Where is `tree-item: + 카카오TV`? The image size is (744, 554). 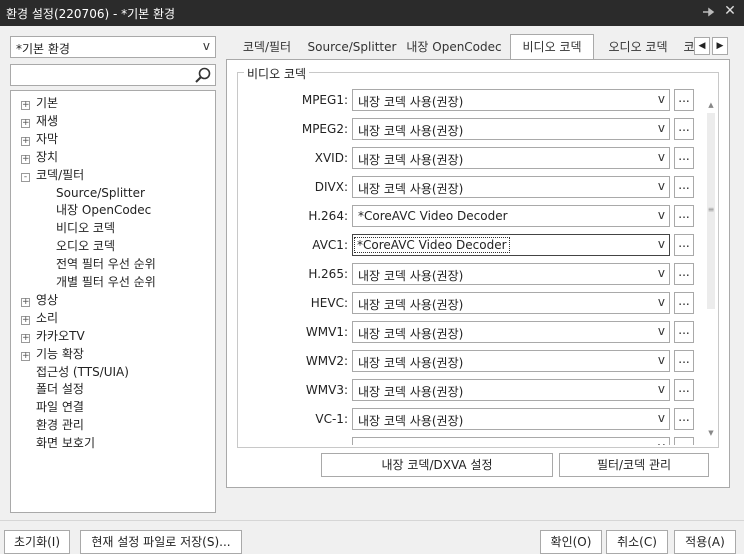 tree-item: + 카카오TV is located at coordinates (53, 336).